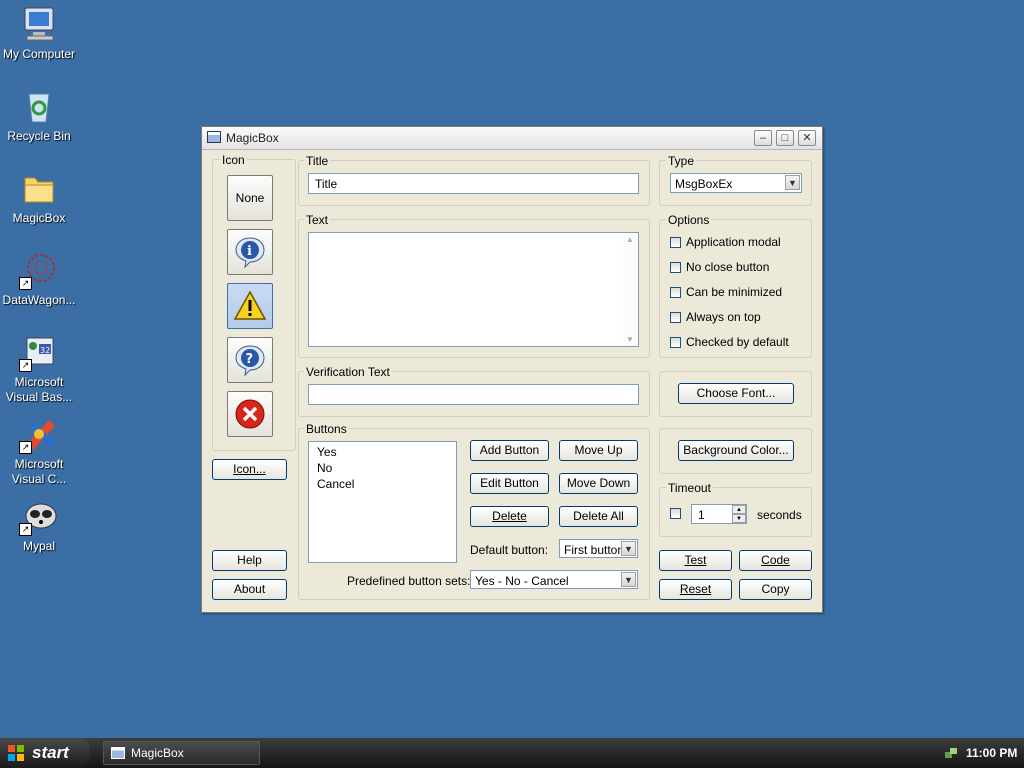 The image size is (1024, 768). Describe the element at coordinates (689, 220) in the screenshot. I see `options-group-label: Options` at that location.